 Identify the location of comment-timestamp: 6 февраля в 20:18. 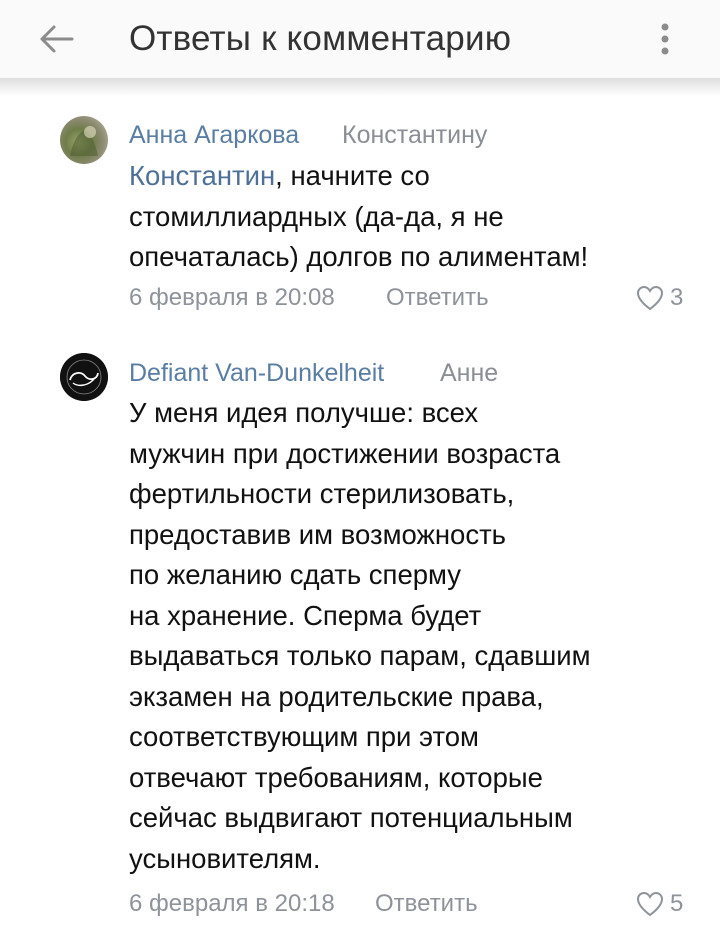
(232, 903).